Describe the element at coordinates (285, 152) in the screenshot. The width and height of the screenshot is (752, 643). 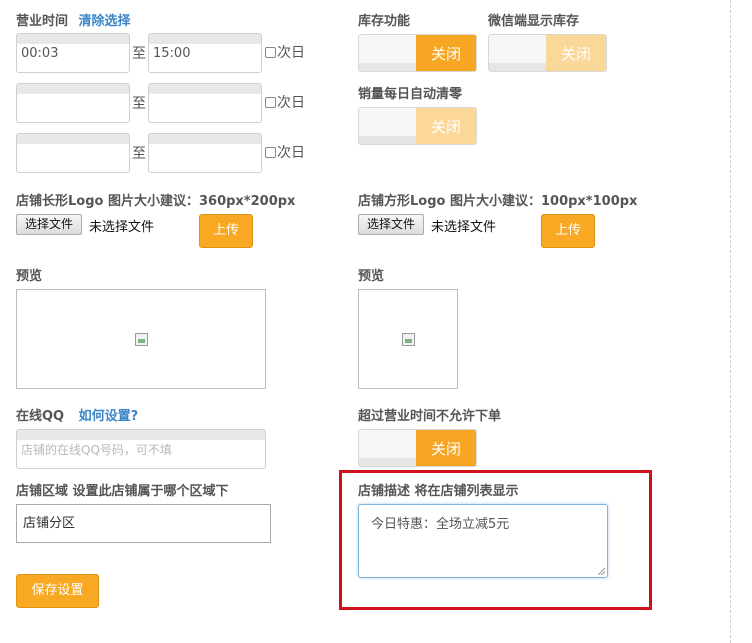
I see `next-day-checkbox-3: 次日` at that location.